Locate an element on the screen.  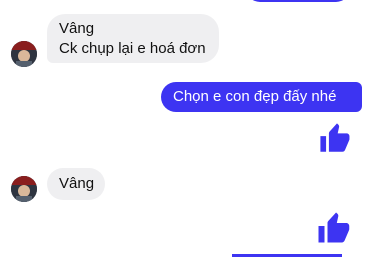
message-text: Vâng is located at coordinates (77, 183).